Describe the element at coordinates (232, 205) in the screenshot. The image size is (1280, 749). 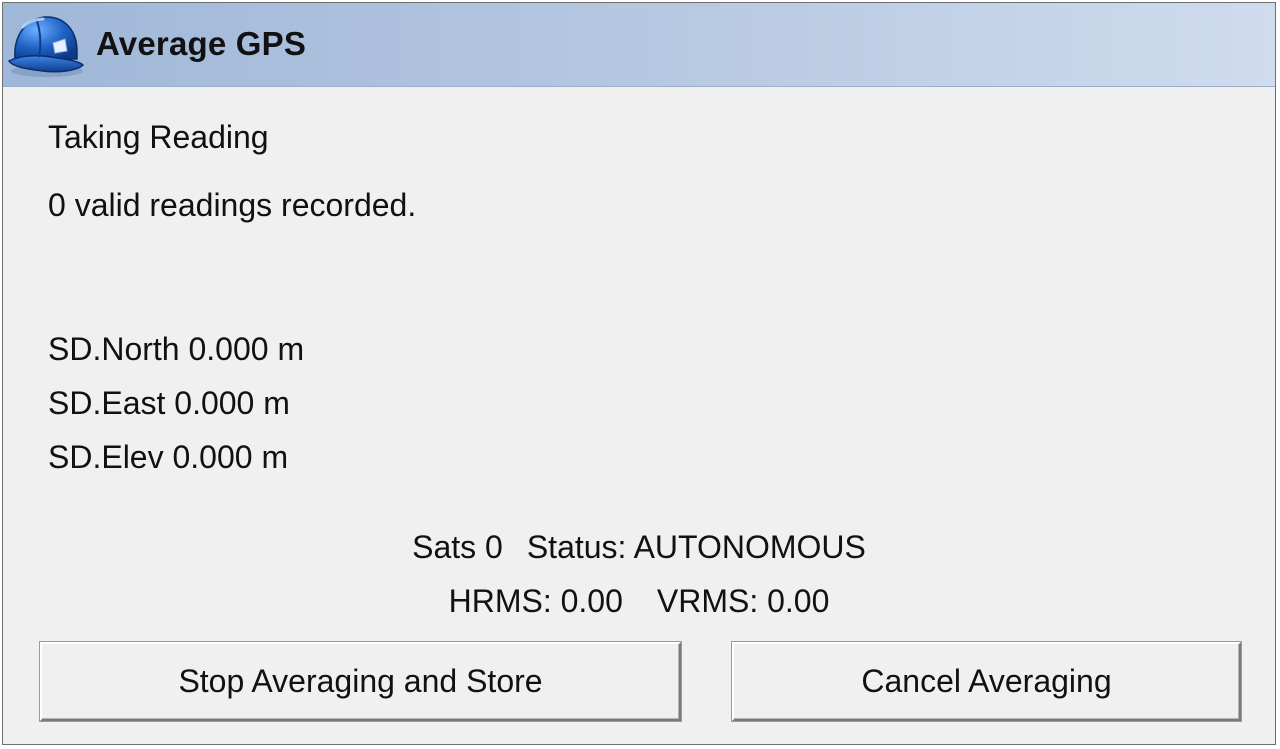
I see `reading-count-label: 0 valid readings recorded.` at that location.